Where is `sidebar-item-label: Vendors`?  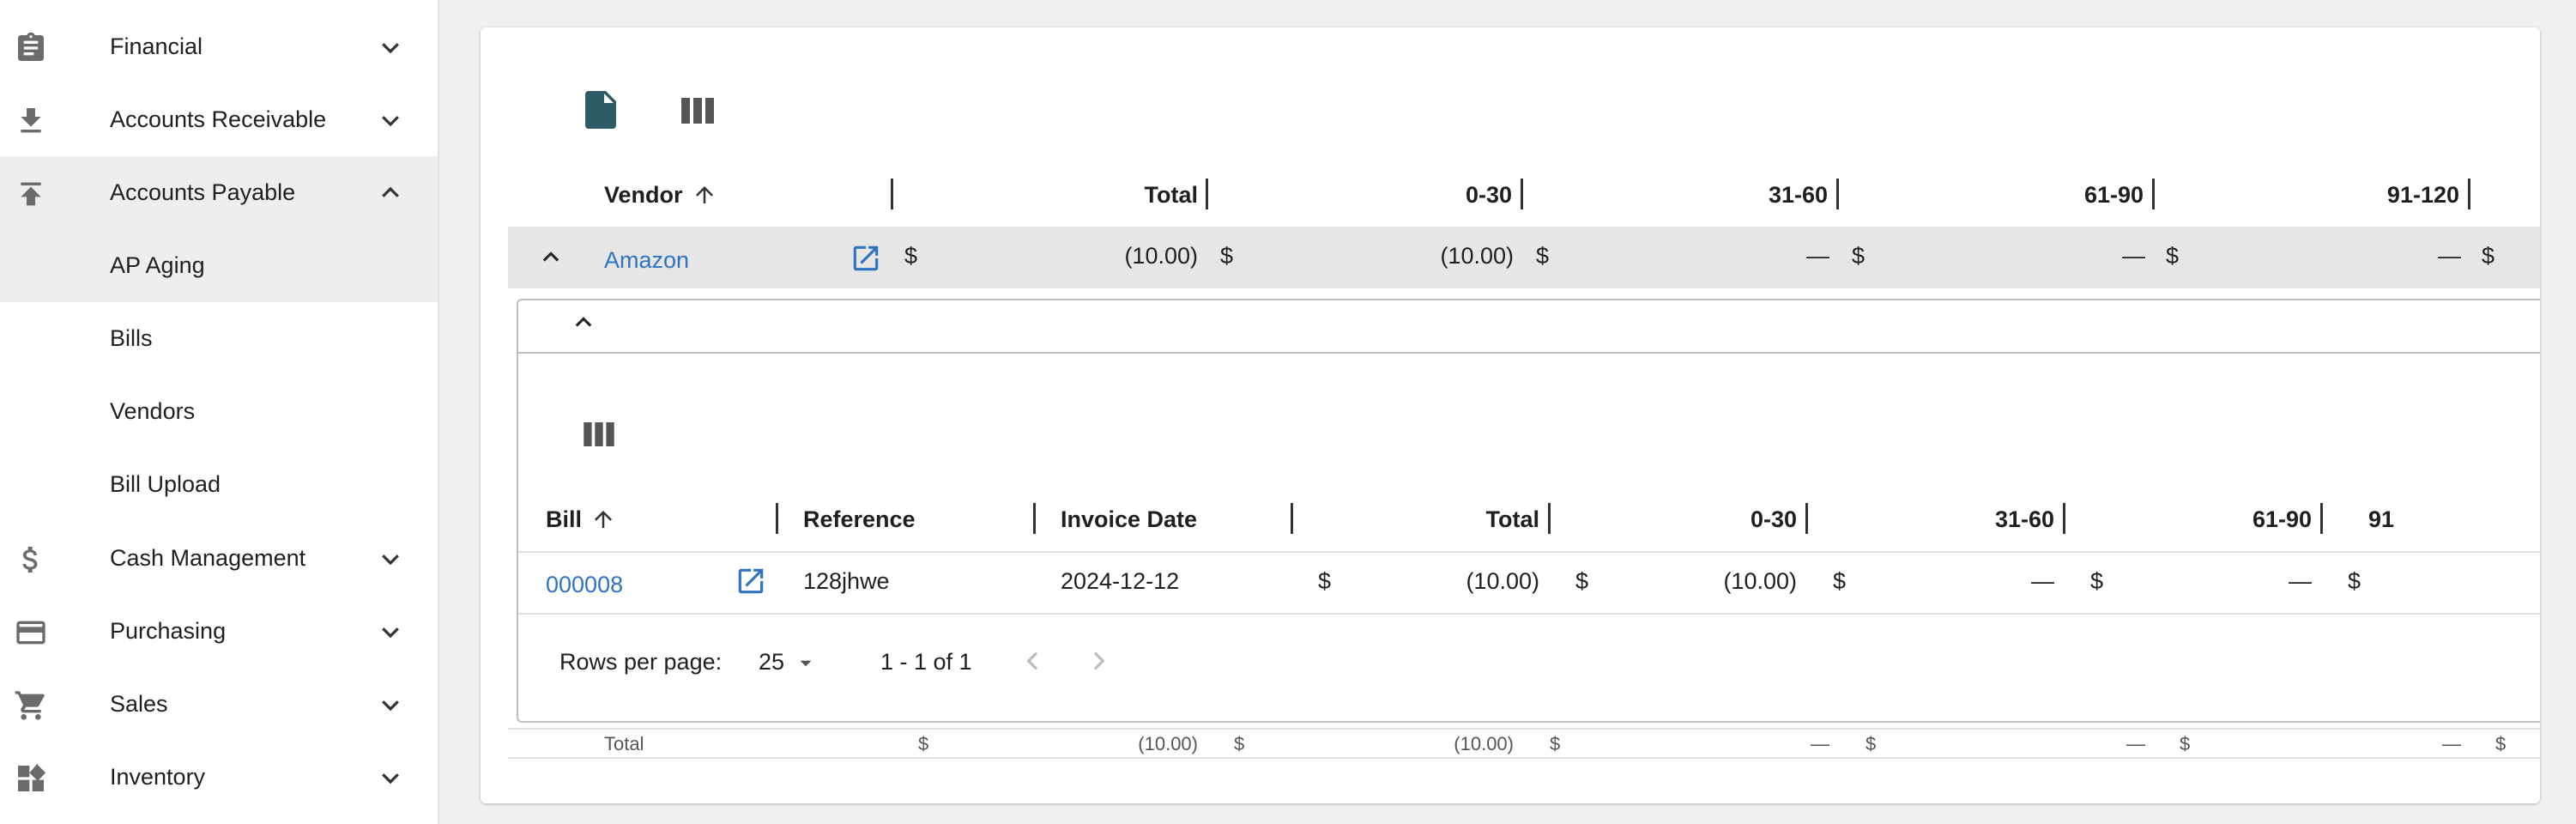
sidebar-item-label: Vendors is located at coordinates (153, 411).